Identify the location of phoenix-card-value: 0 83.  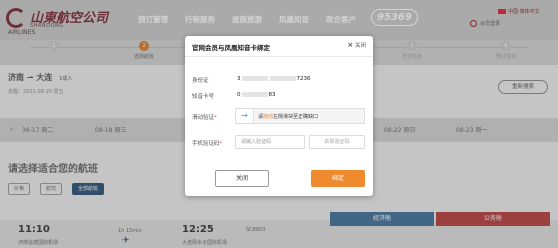
(256, 95).